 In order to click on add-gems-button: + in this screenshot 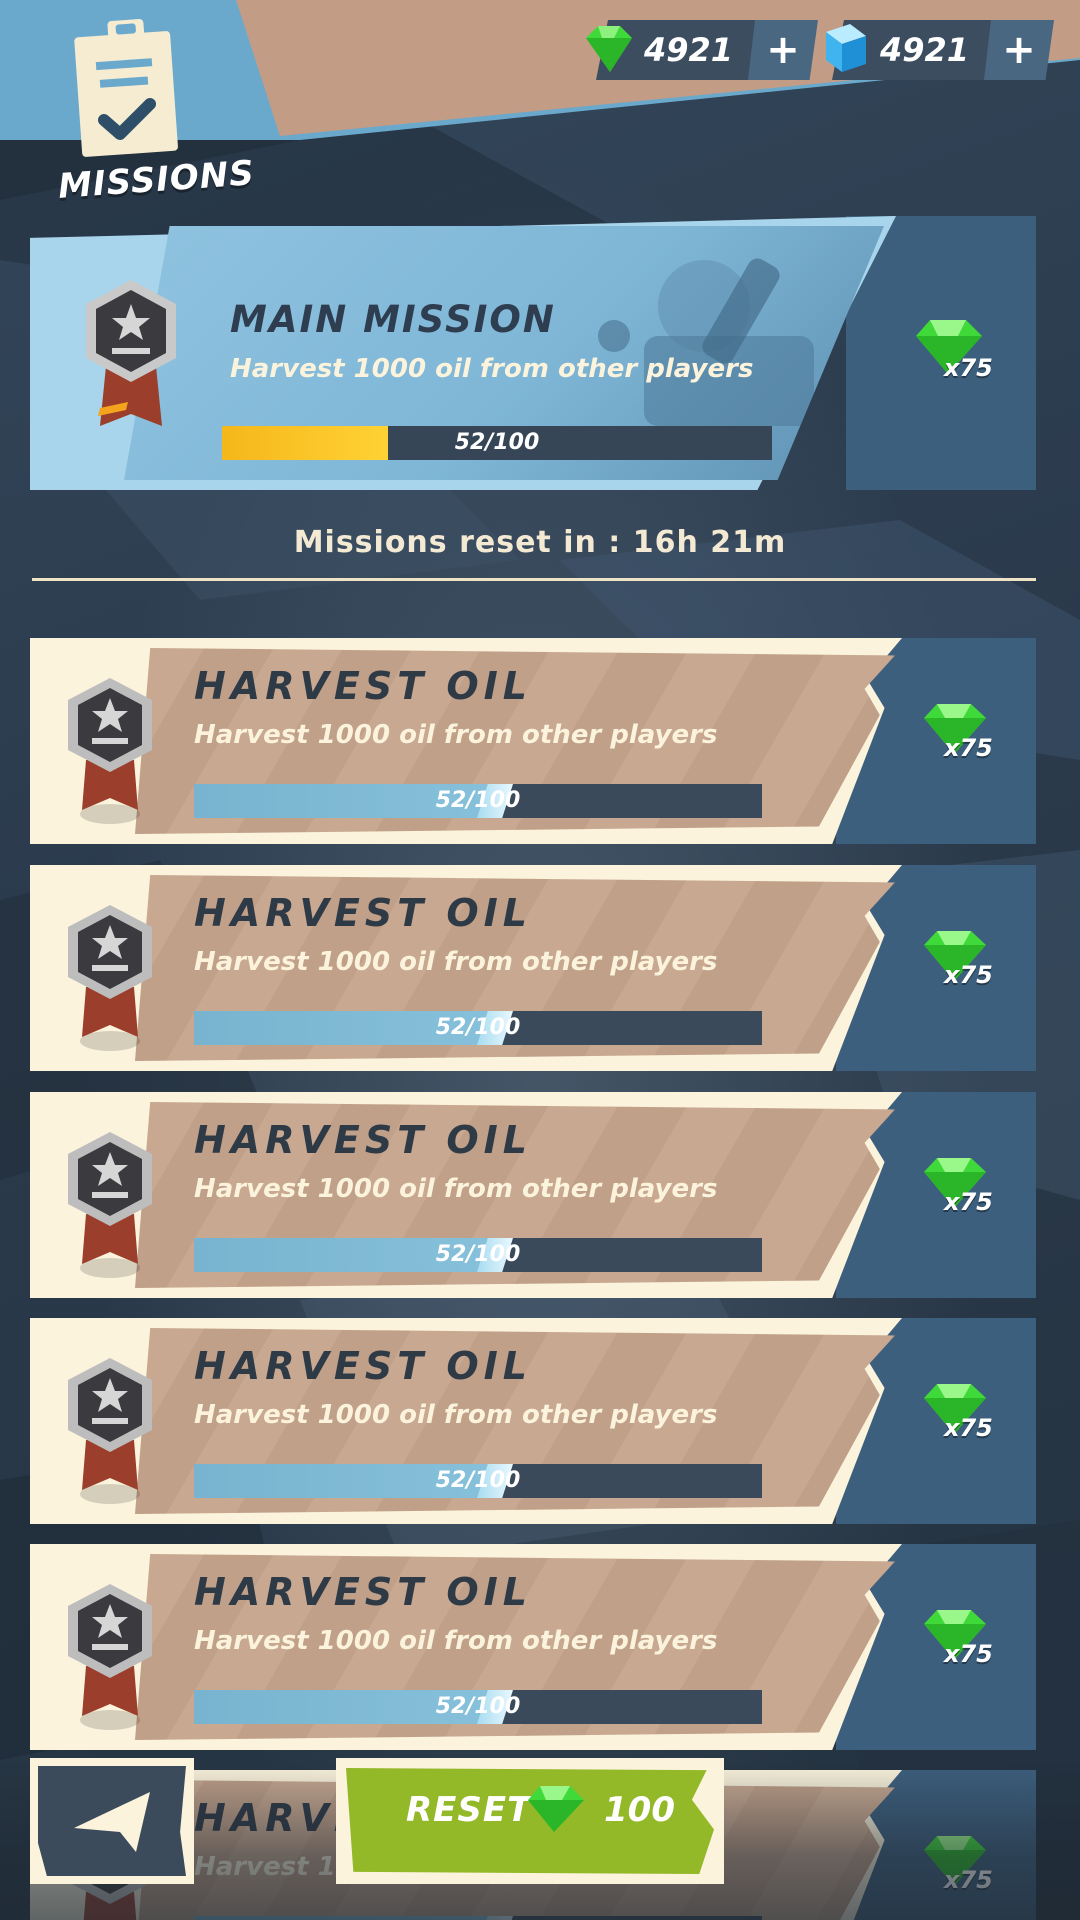, I will do `click(783, 50)`.